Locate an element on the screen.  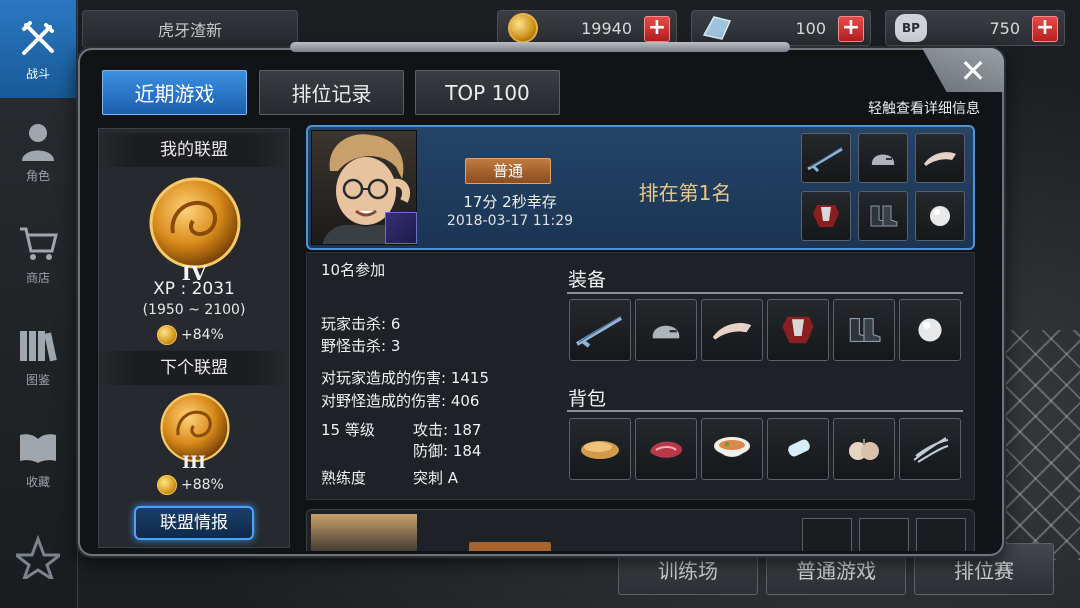
add-crystal-button: + is located at coordinates (851, 29).